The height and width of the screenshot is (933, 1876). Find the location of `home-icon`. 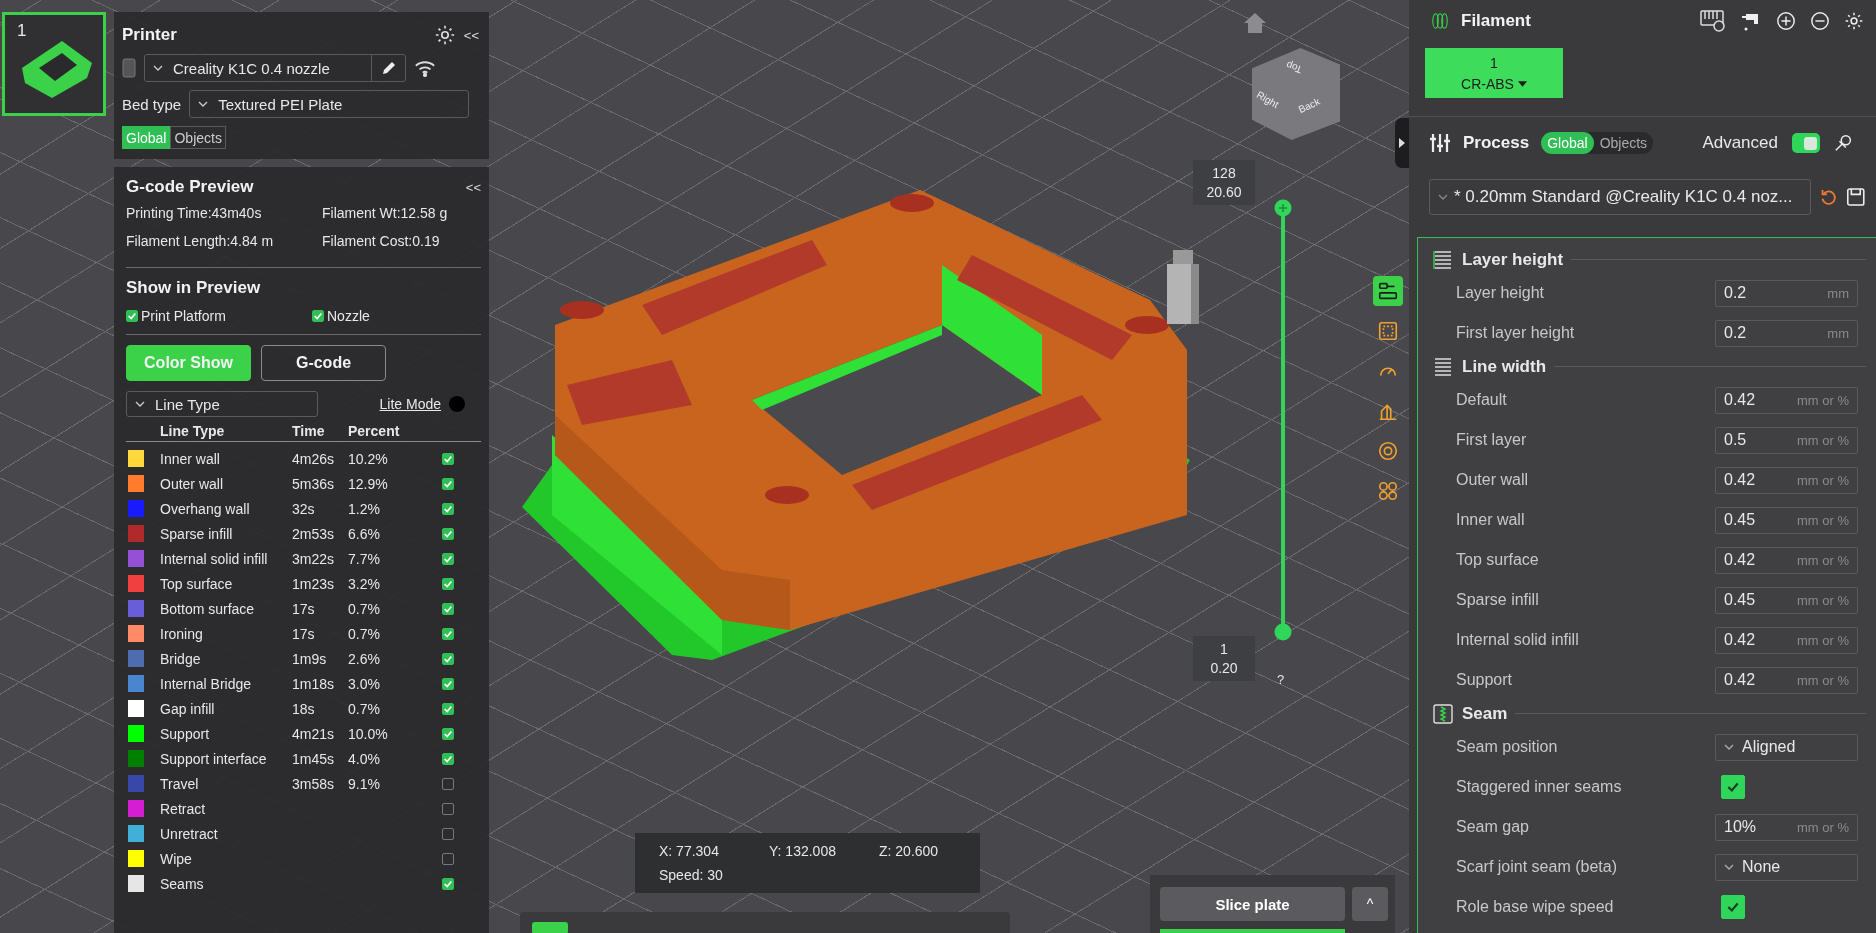

home-icon is located at coordinates (1255, 23).